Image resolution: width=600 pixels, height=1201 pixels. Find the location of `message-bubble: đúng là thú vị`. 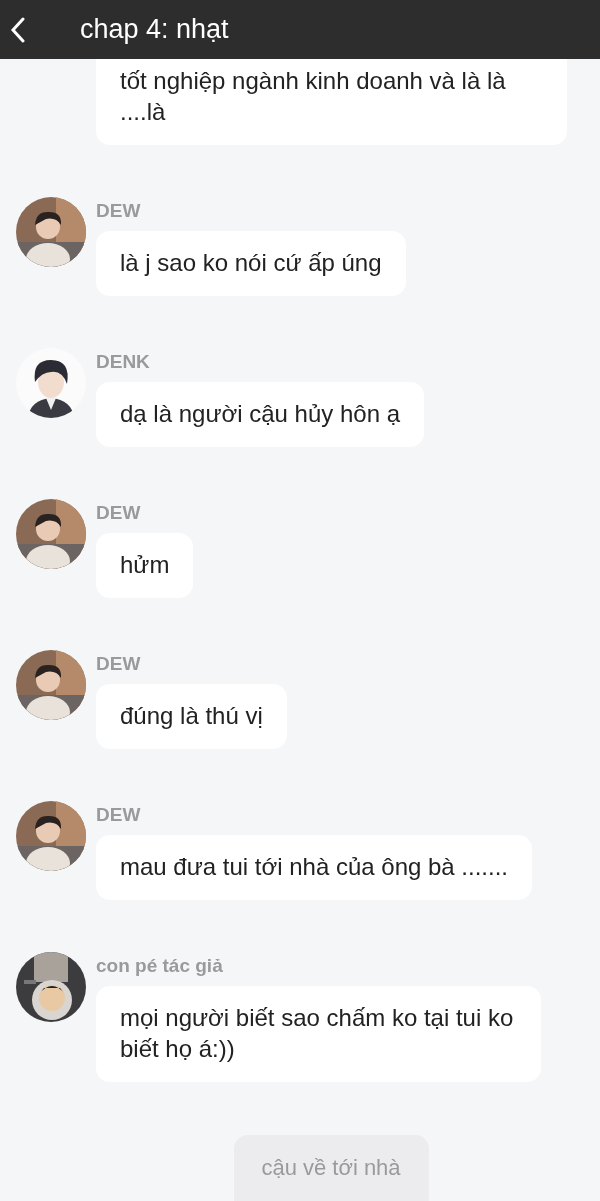

message-bubble: đúng là thú vị is located at coordinates (191, 716).